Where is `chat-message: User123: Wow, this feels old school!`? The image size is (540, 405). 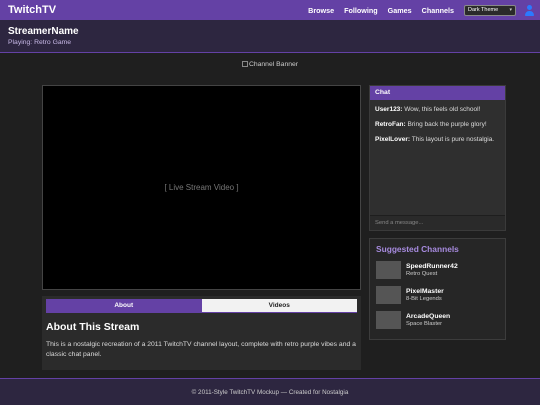
chat-message: User123: Wow, this feels old school! is located at coordinates (437, 109).